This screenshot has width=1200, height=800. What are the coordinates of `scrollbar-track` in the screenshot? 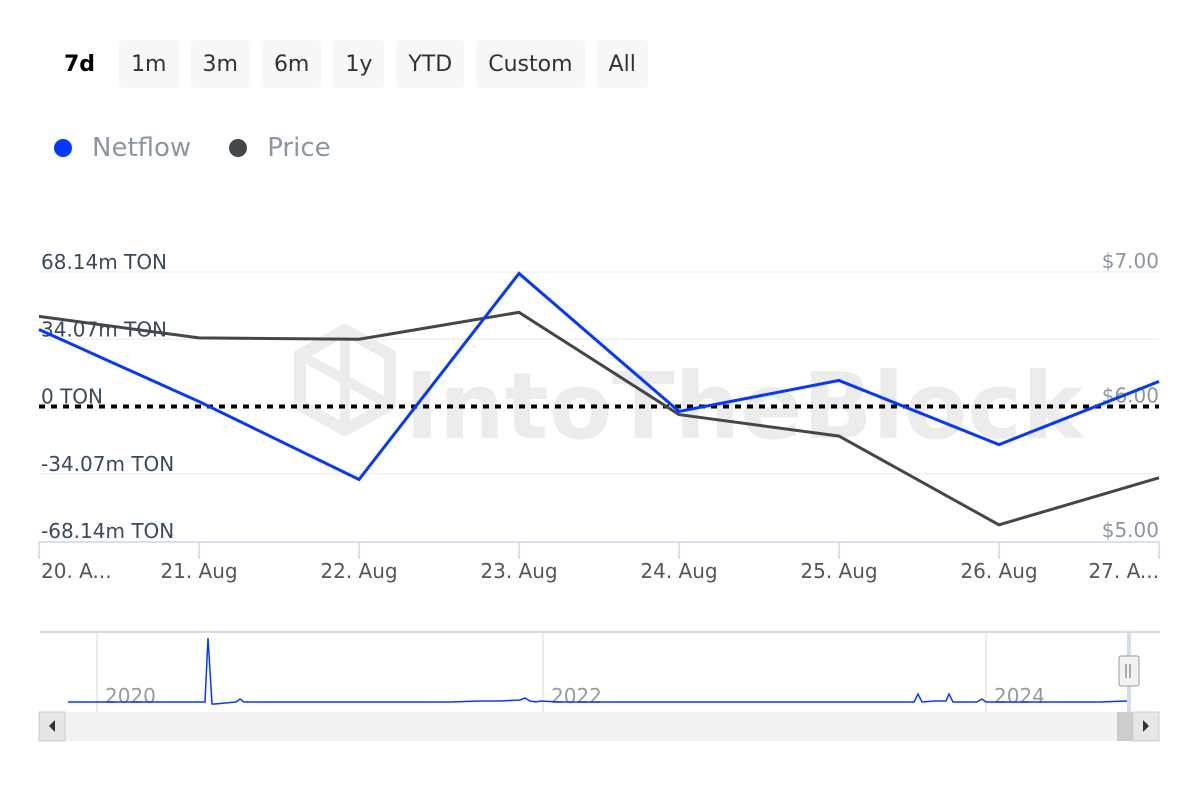 It's located at (599, 726).